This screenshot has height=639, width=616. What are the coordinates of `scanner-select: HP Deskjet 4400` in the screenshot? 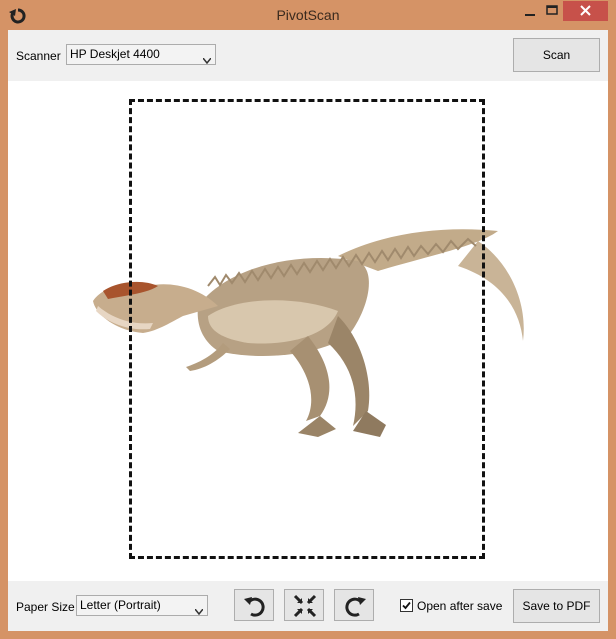 It's located at (141, 54).